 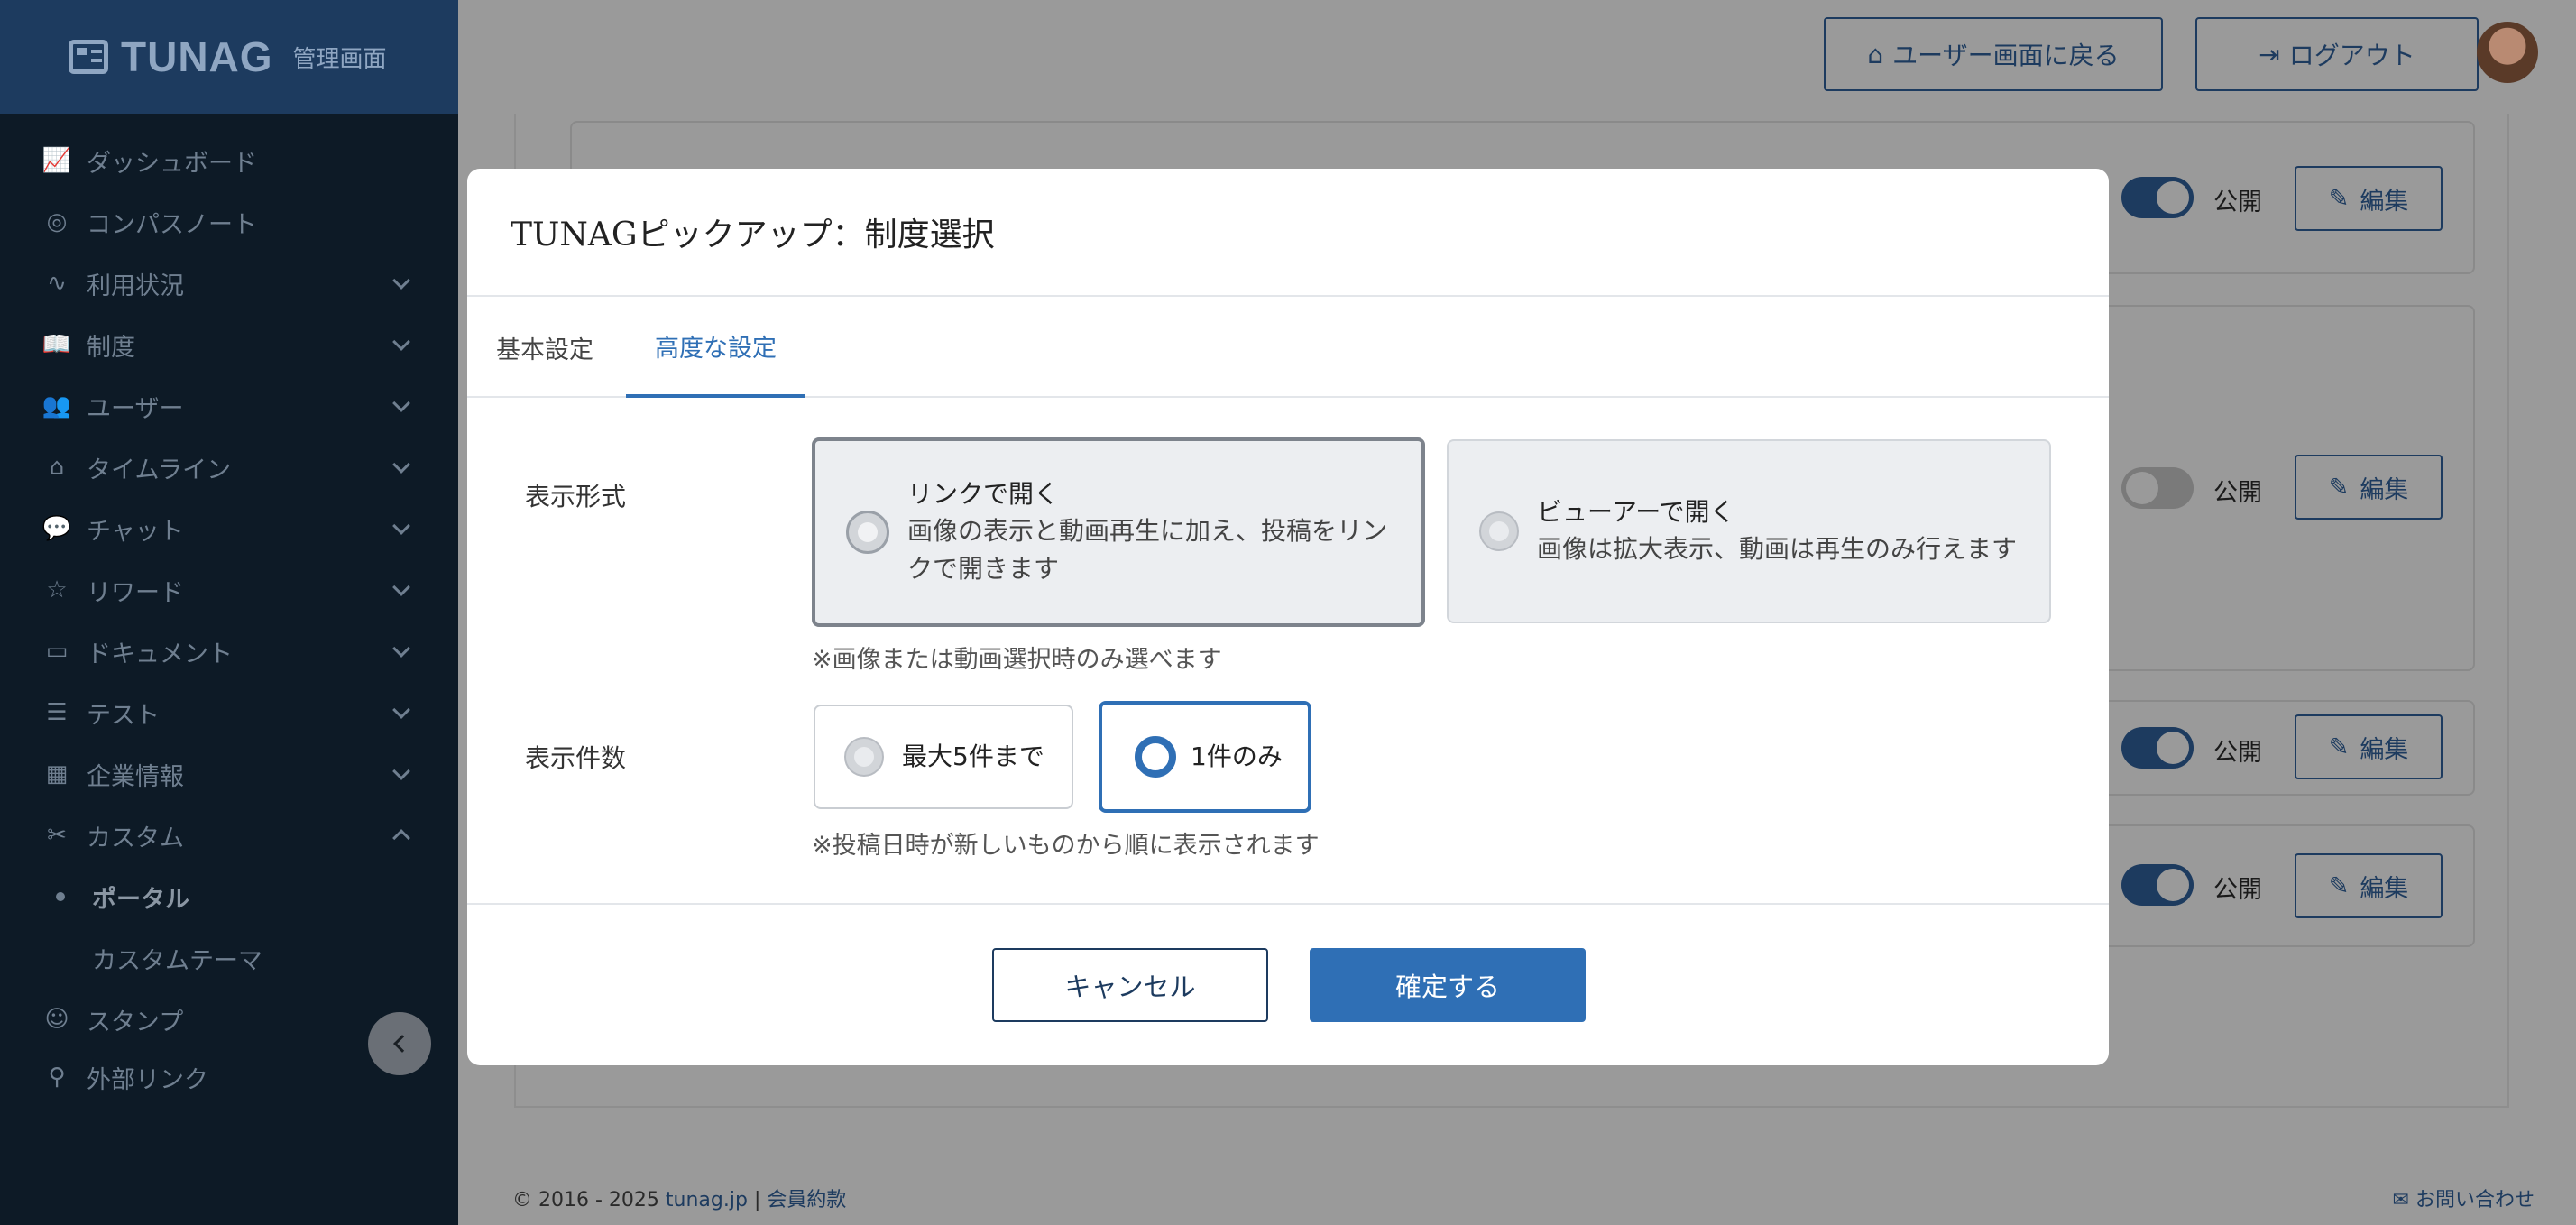 What do you see at coordinates (229, 651) in the screenshot?
I see `sidebar-item-document: ▭ ドキュメント` at bounding box center [229, 651].